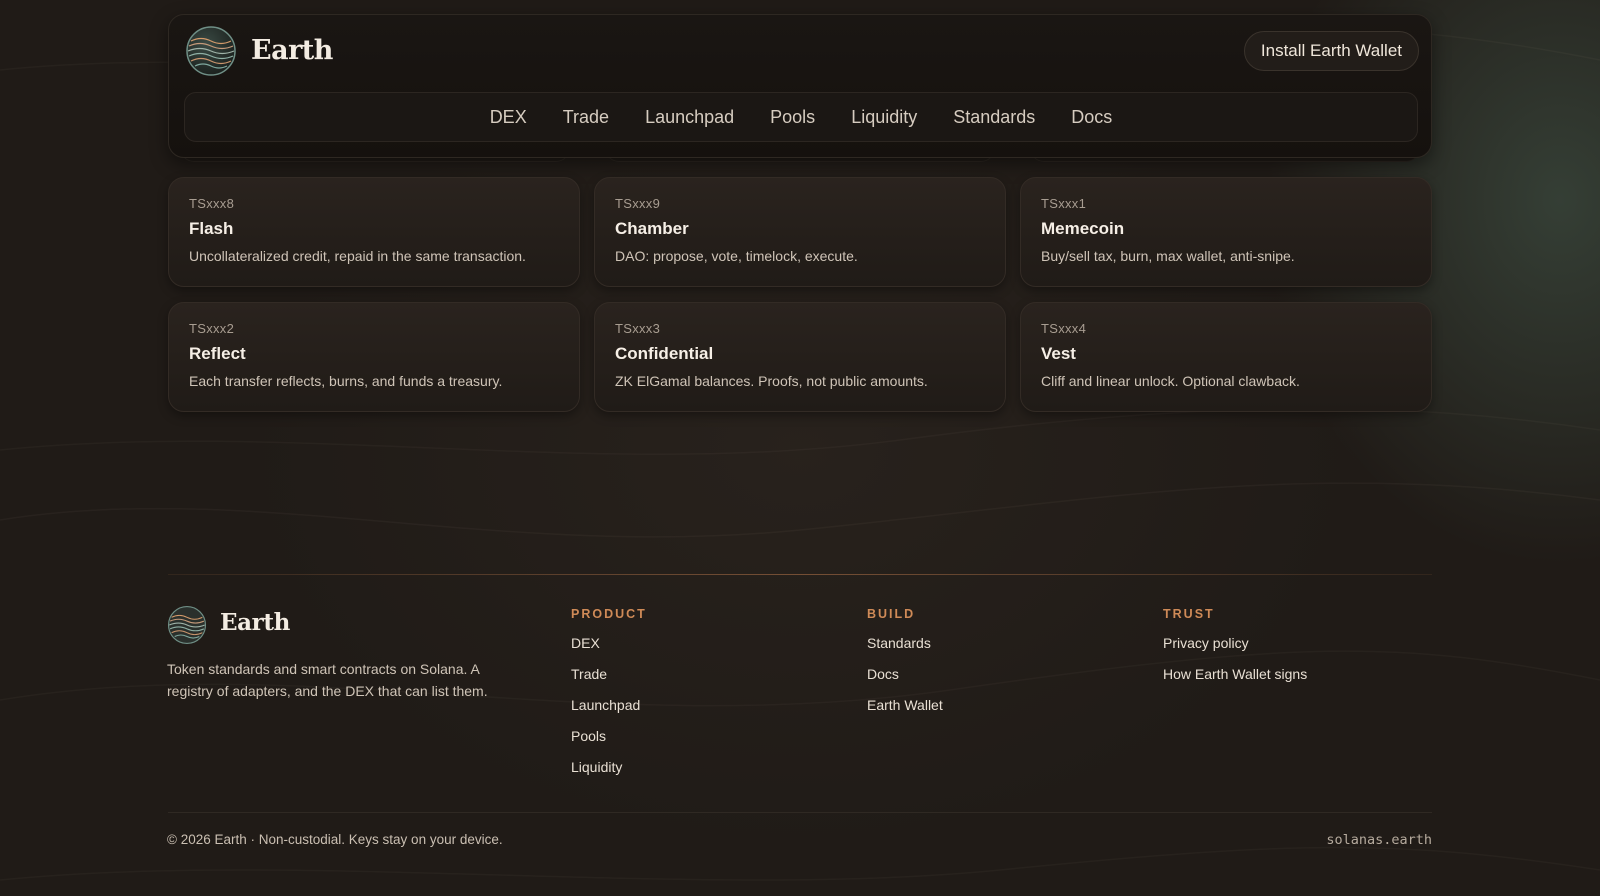  Describe the element at coordinates (1058, 353) in the screenshot. I see `card-title: Vest` at that location.